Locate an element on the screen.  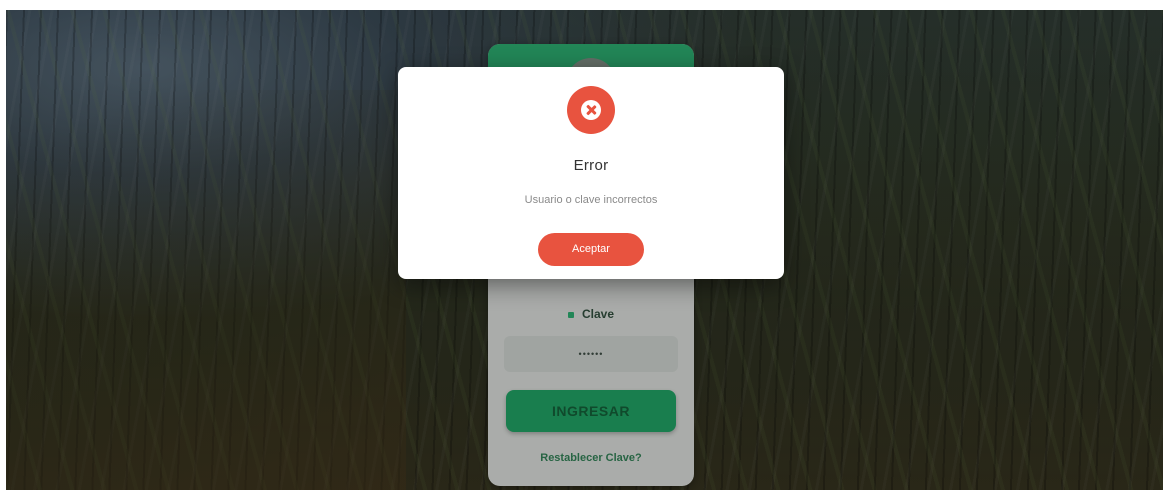
error-x-mark is located at coordinates (591, 110).